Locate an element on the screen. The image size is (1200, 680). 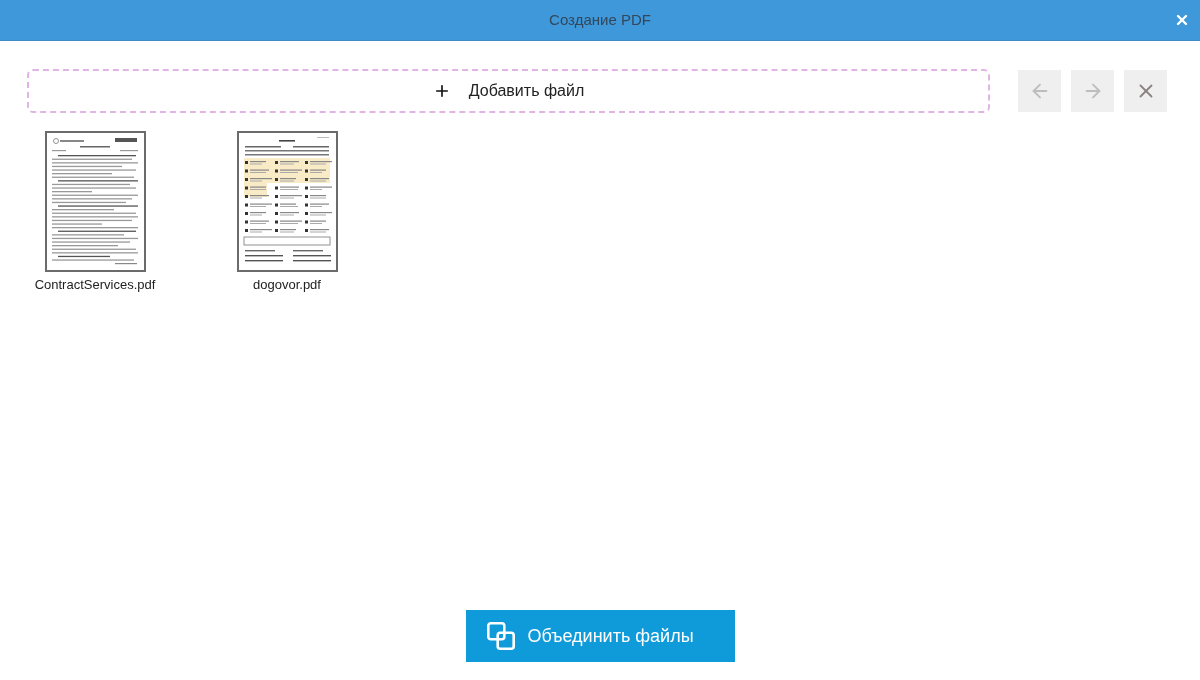
add-file-button: Добавить файл is located at coordinates (508, 91).